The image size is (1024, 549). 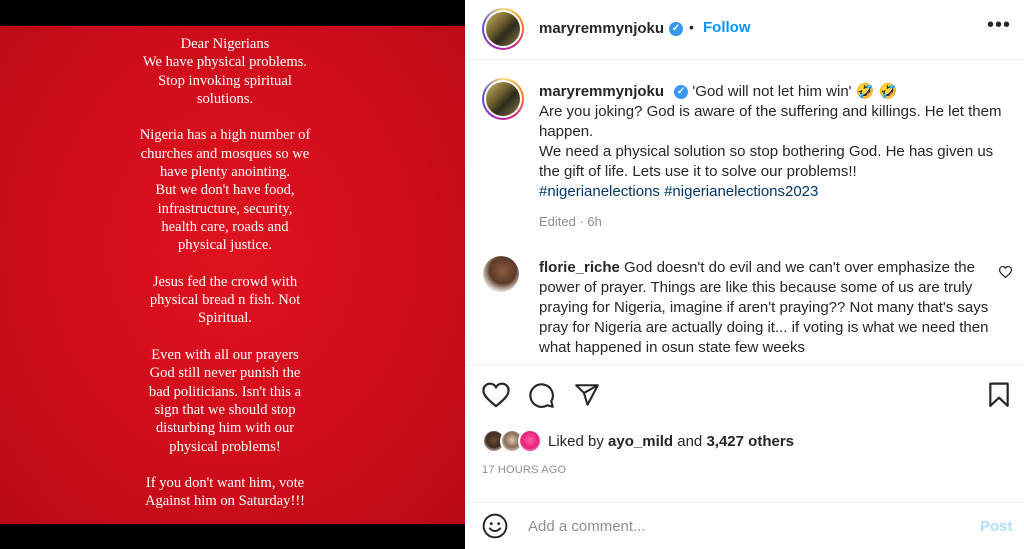 What do you see at coordinates (690, 441) in the screenshot?
I see `likes-conj: and` at bounding box center [690, 441].